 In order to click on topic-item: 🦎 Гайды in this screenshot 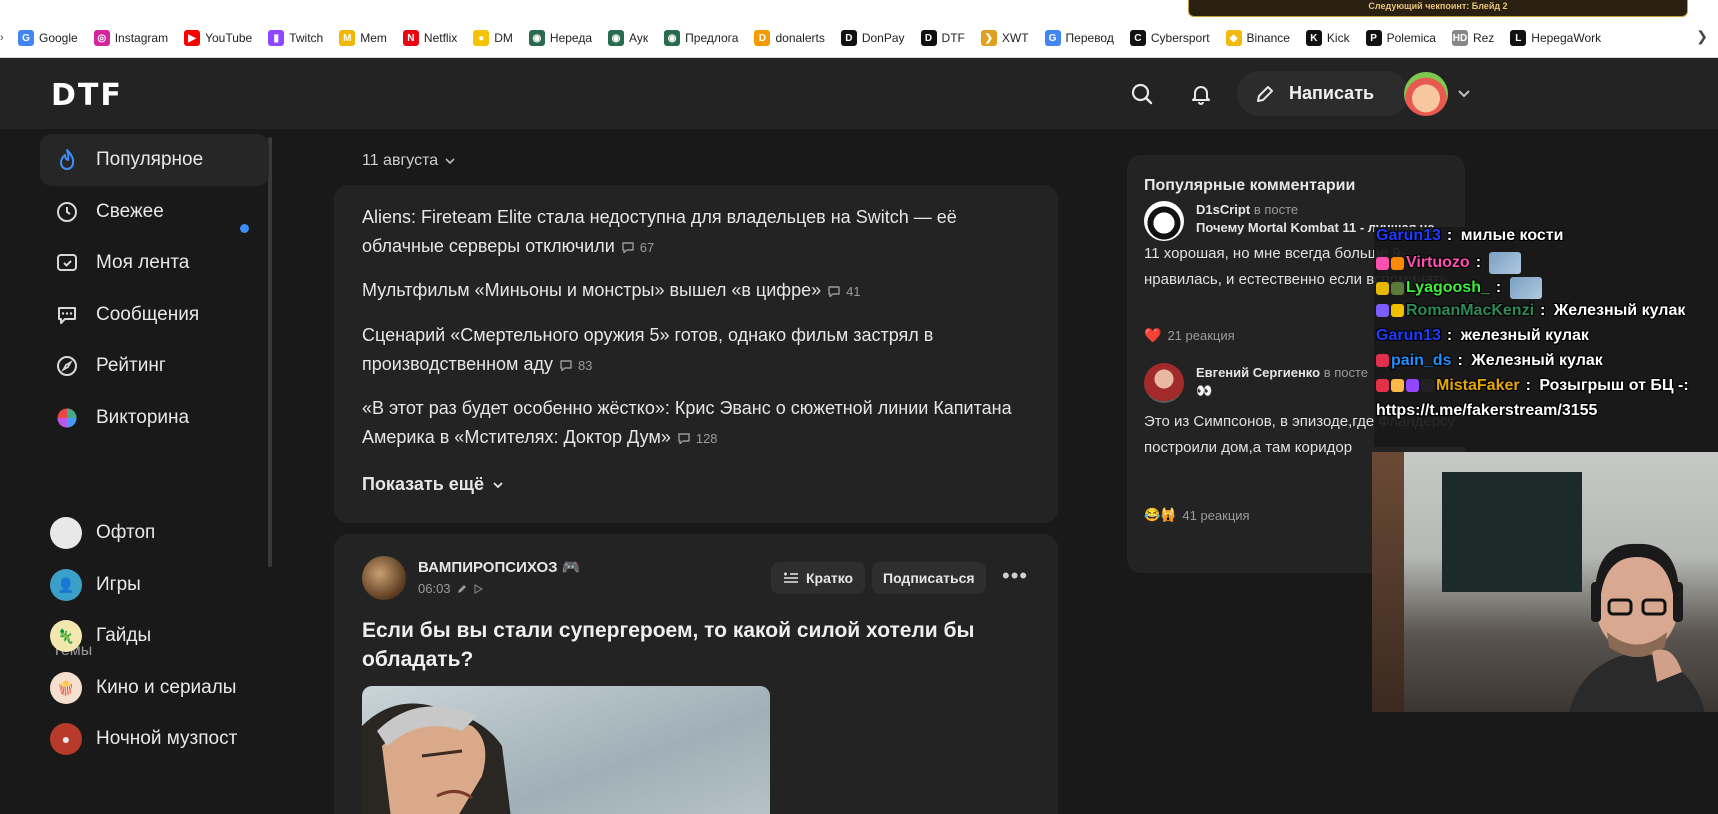, I will do `click(100, 636)`.